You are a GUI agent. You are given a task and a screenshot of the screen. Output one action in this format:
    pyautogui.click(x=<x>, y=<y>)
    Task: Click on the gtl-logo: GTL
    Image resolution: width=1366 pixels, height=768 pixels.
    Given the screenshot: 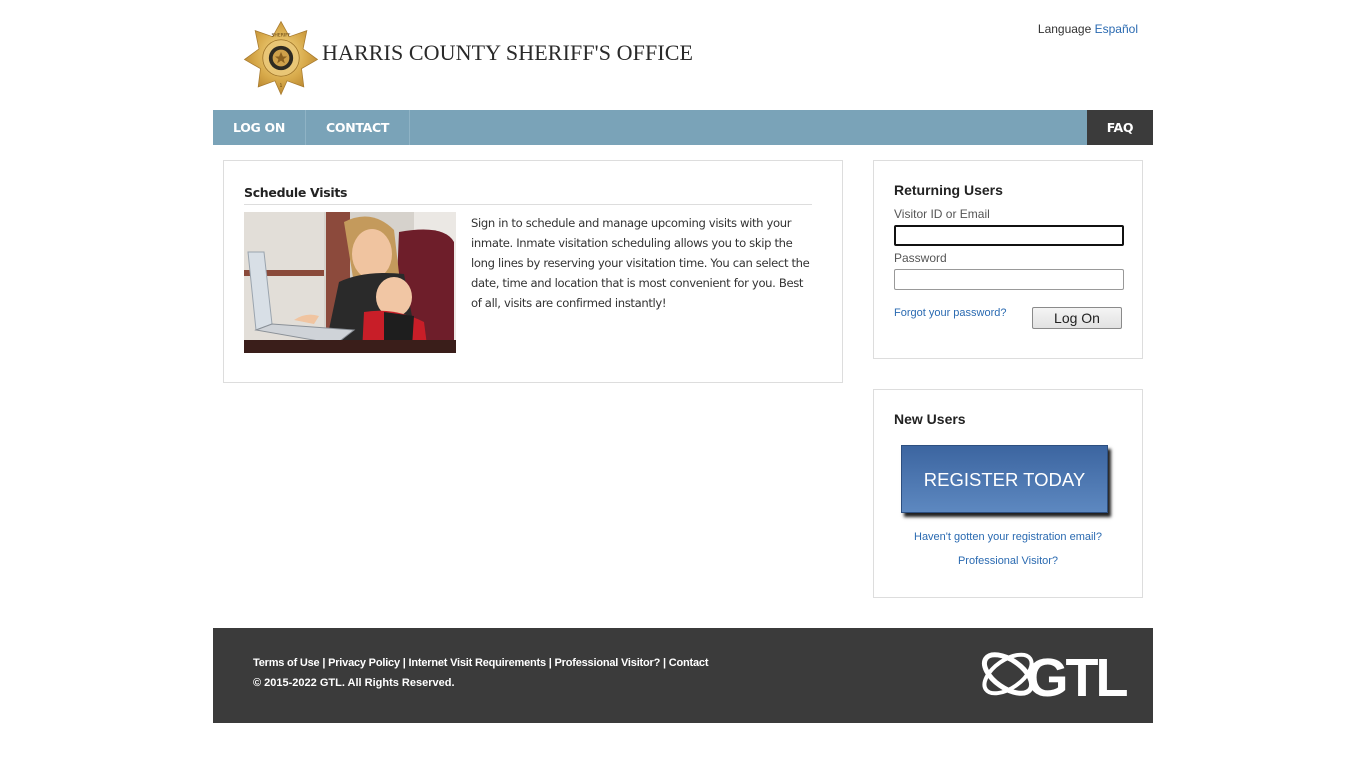 What is the action you would take?
    pyautogui.click(x=1055, y=676)
    